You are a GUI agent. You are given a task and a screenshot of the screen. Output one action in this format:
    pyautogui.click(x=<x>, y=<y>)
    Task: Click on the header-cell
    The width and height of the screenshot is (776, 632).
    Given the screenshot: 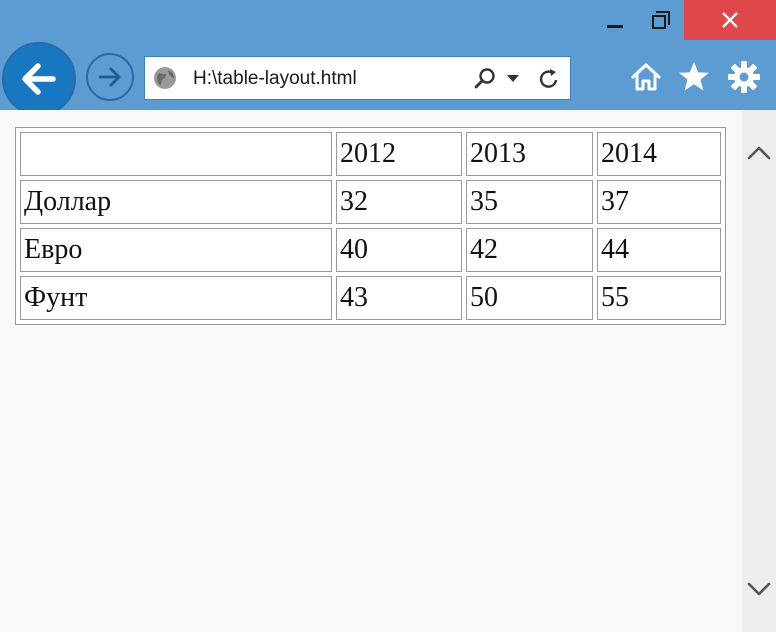 What is the action you would take?
    pyautogui.click(x=176, y=154)
    